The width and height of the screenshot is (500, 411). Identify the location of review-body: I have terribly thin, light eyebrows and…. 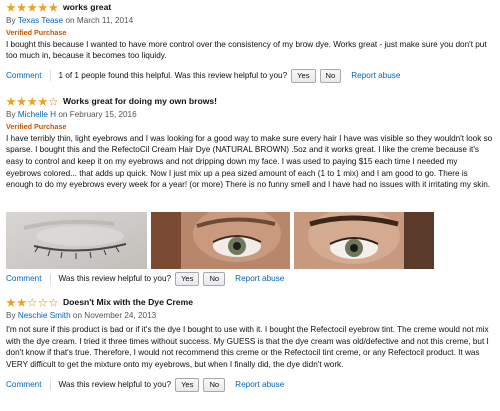
(249, 161).